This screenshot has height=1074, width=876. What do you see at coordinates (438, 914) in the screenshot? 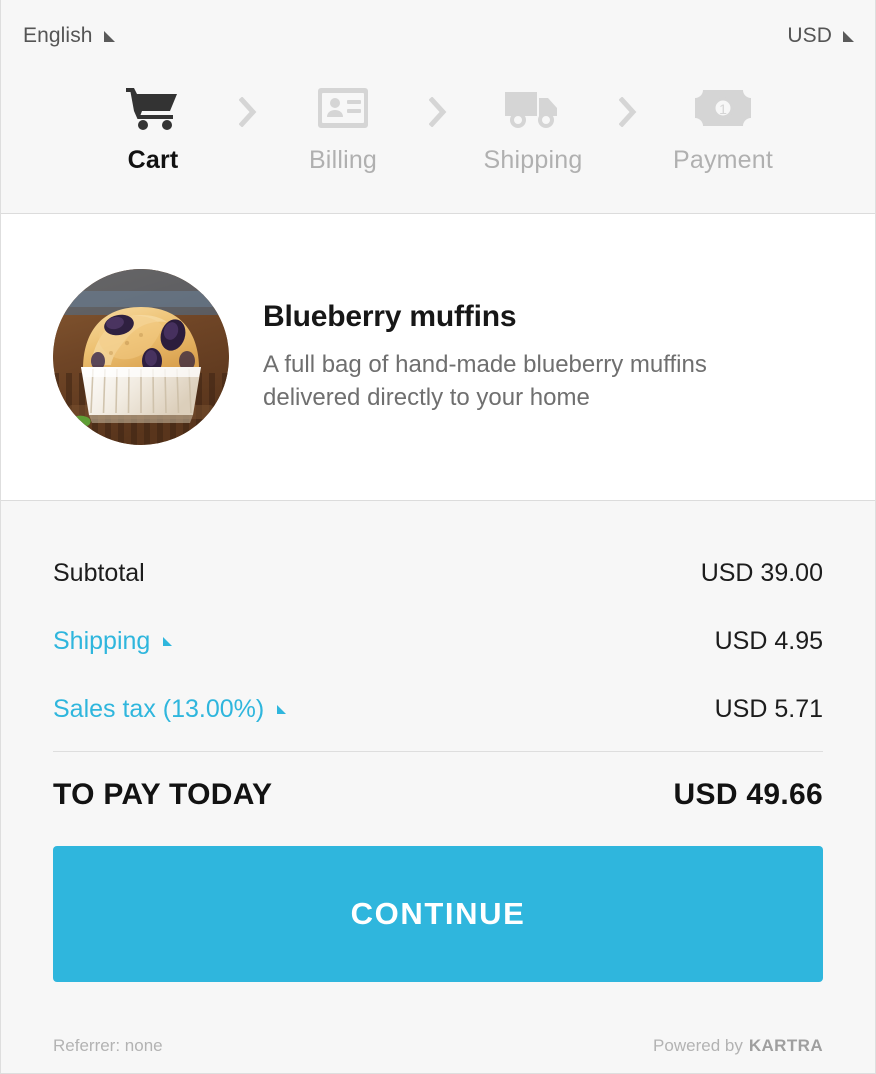
I see `continue-button: CONTINUE` at bounding box center [438, 914].